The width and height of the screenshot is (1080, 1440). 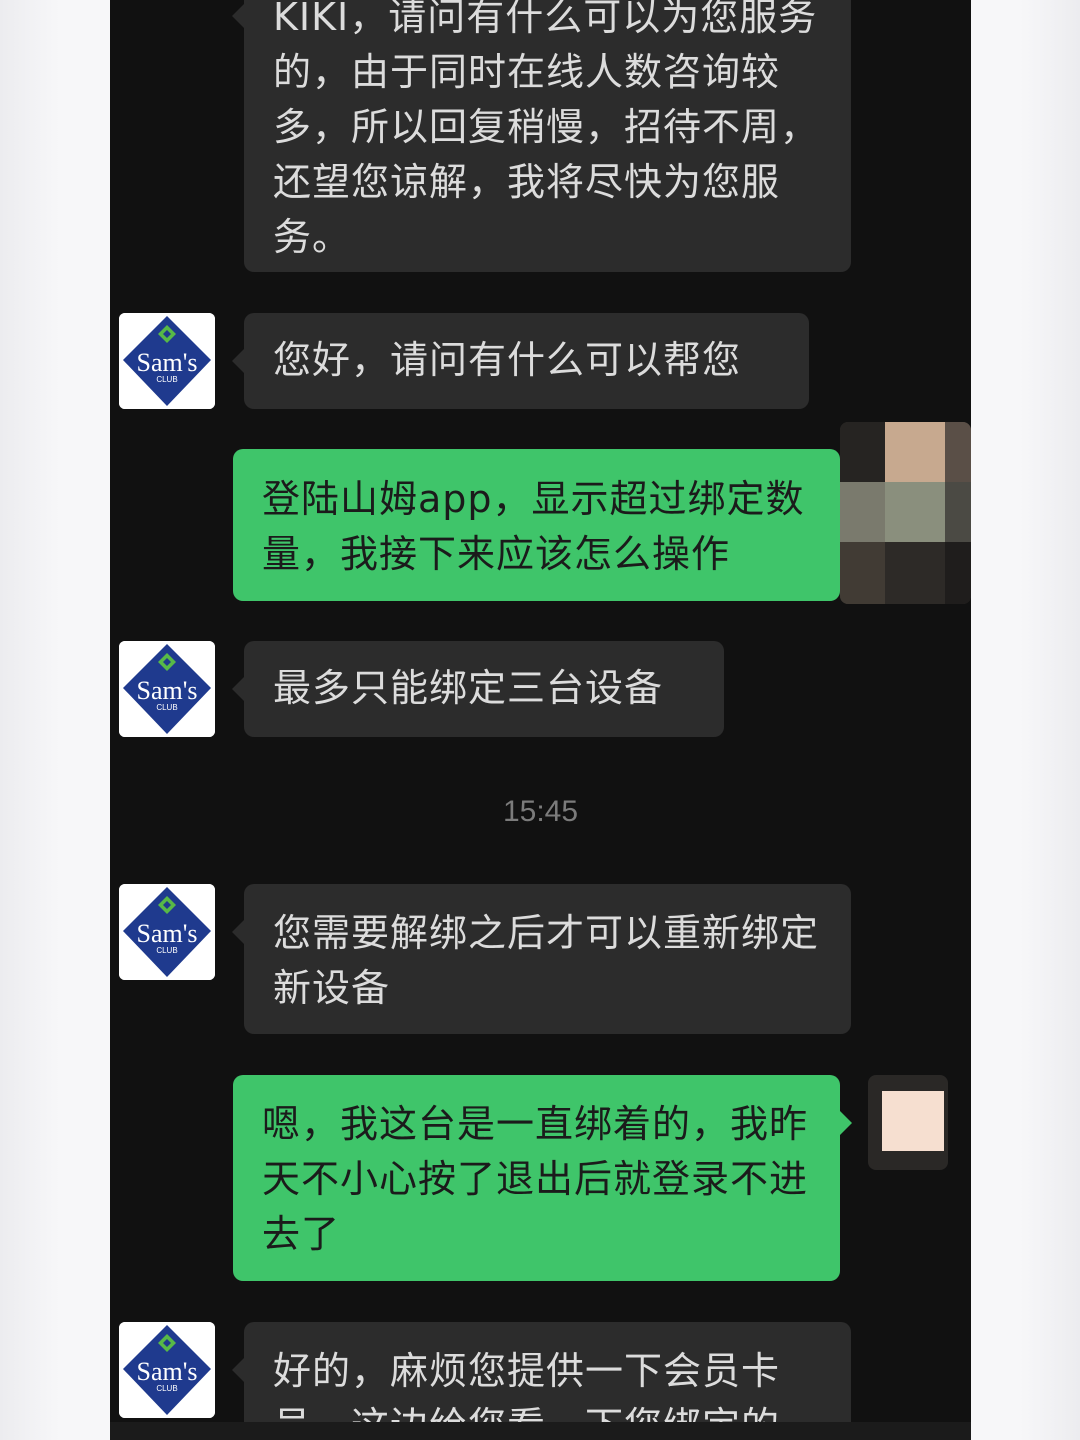 What do you see at coordinates (542, 525) in the screenshot?
I see `user-message-bubble: 登陆山姆app，显示超过绑定数量，我接下来应该怎么操作` at bounding box center [542, 525].